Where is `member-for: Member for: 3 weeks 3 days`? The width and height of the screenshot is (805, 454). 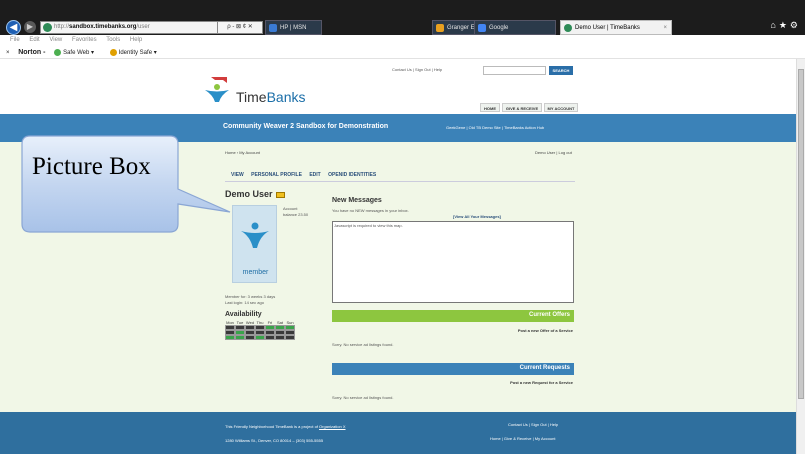
member-for: Member for: 3 weeks 3 days is located at coordinates (250, 296).